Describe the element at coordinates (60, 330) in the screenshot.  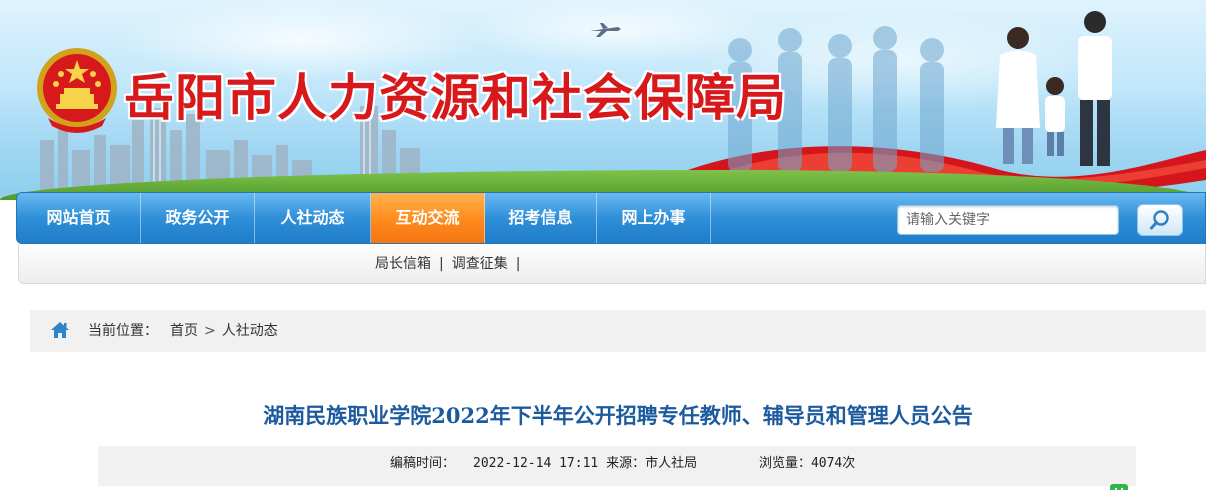
I see `home-icon` at that location.